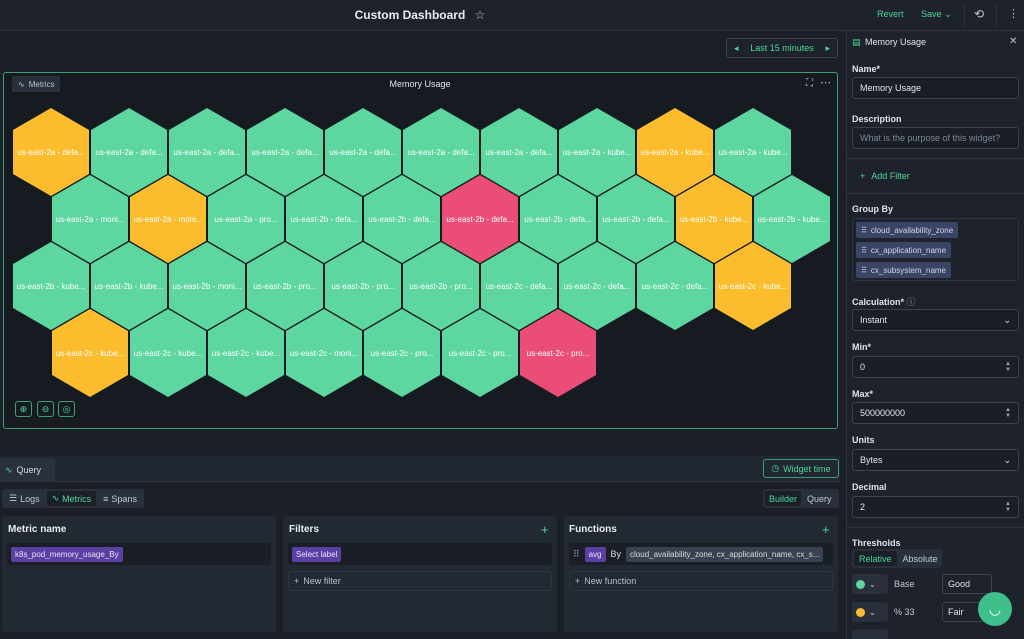  Describe the element at coordinates (420, 581) in the screenshot. I see `new-filter-button: + New filter` at that location.